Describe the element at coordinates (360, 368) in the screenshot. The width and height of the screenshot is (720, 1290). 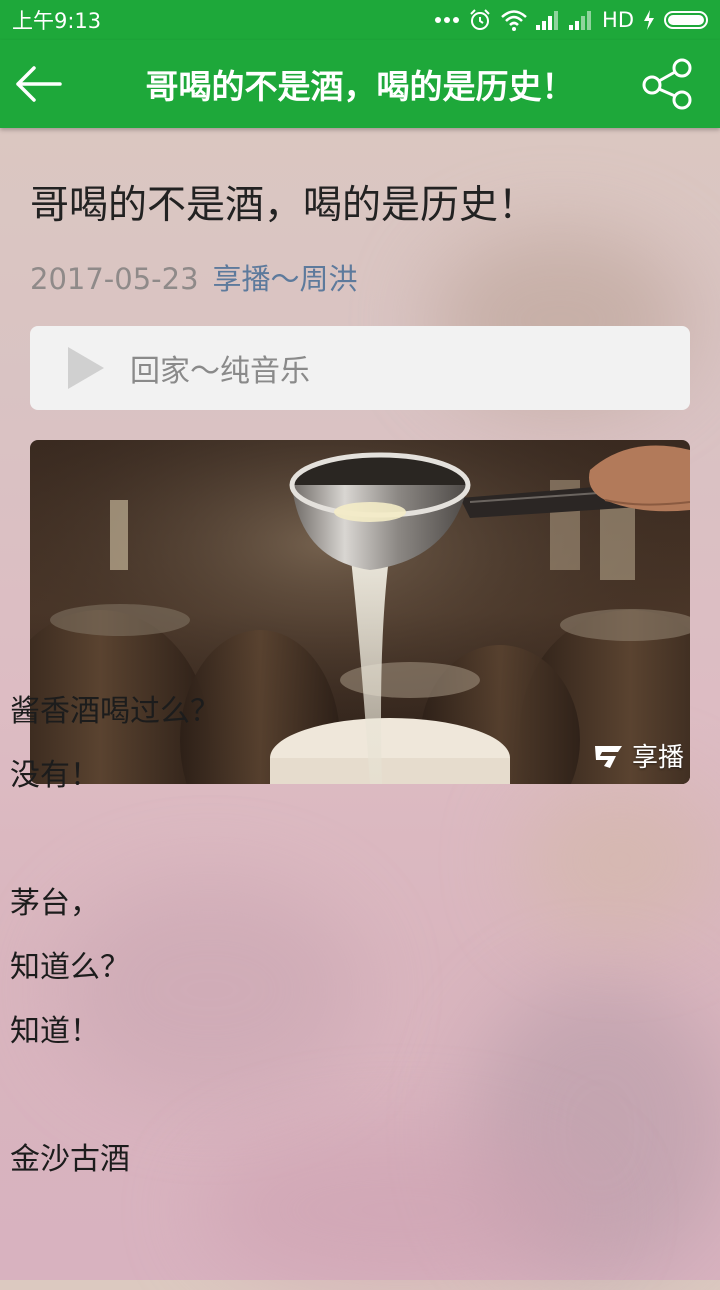
I see `music-player: 回家～纯音乐` at that location.